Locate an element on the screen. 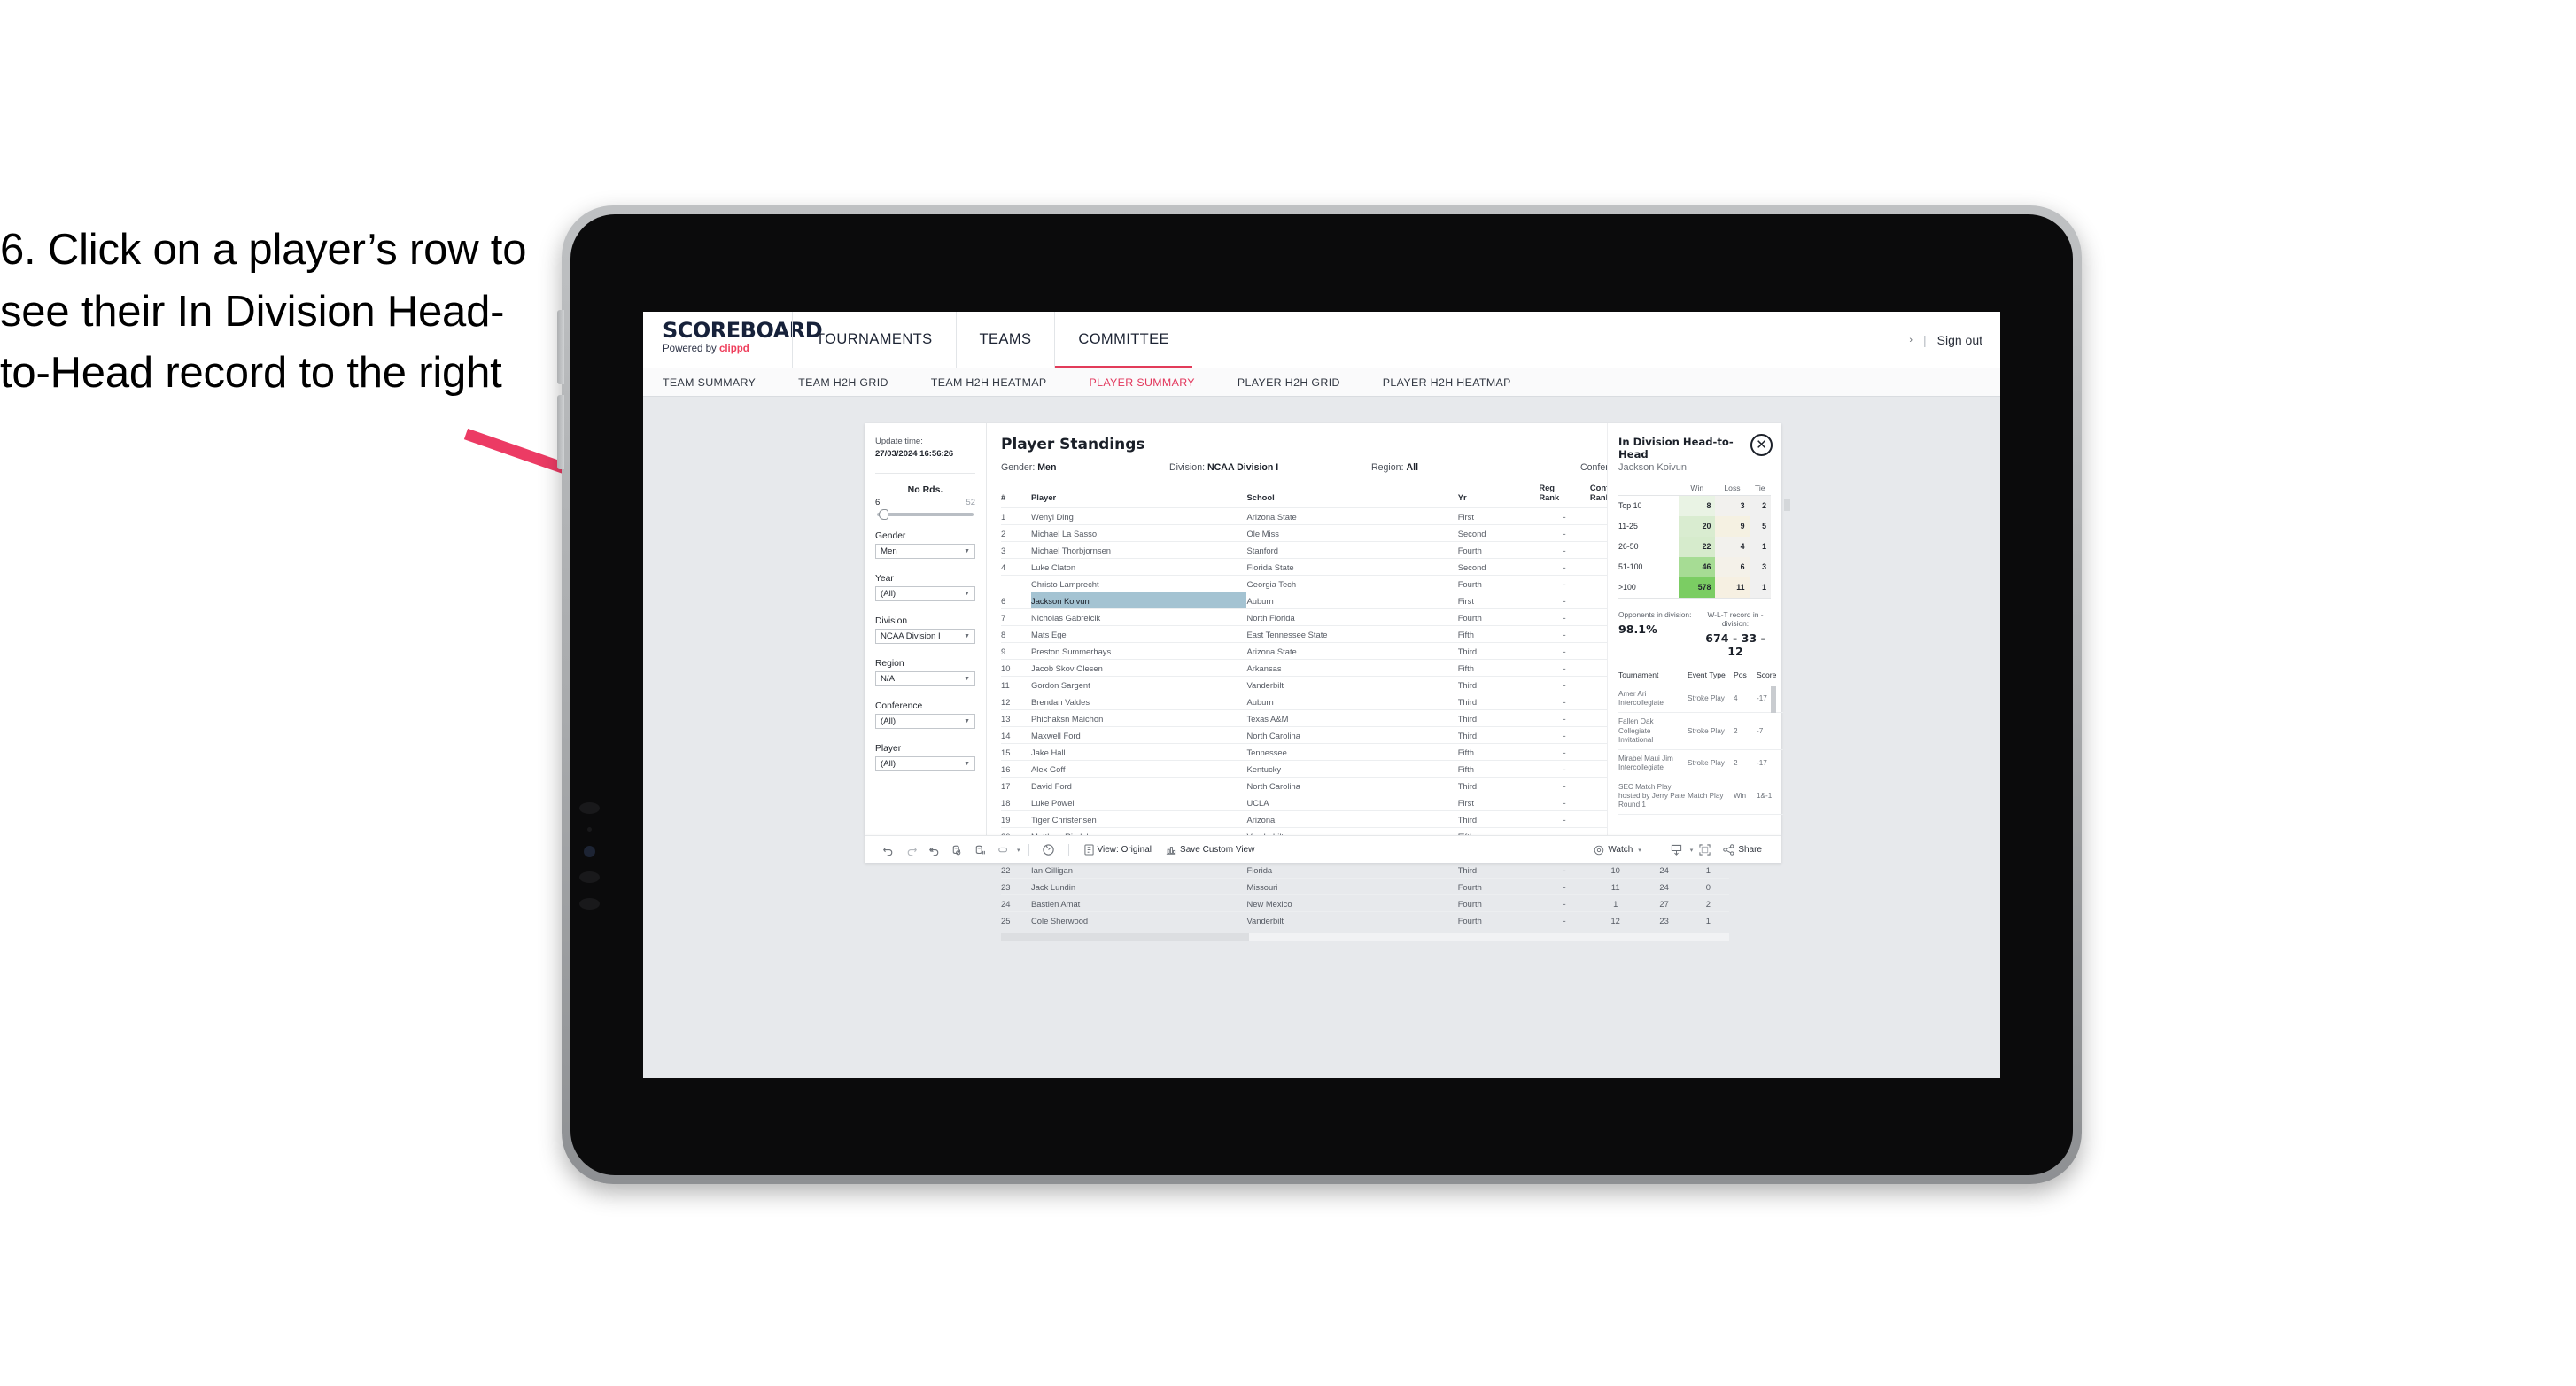  table-row: 24 Bastien Amat New Mexico Fourth -1 27 2 is located at coordinates (1365, 903).